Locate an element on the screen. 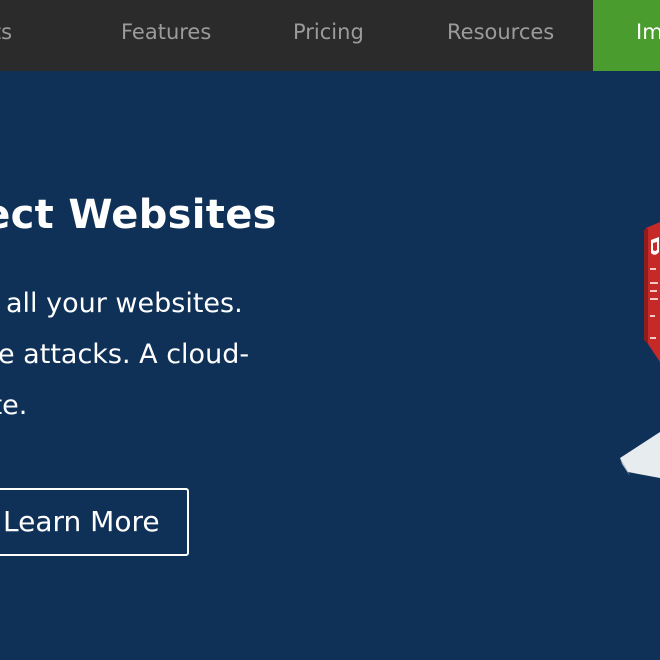 Image resolution: width=660 pixels, height=660 pixels. nav-item-features: Features is located at coordinates (166, 35).